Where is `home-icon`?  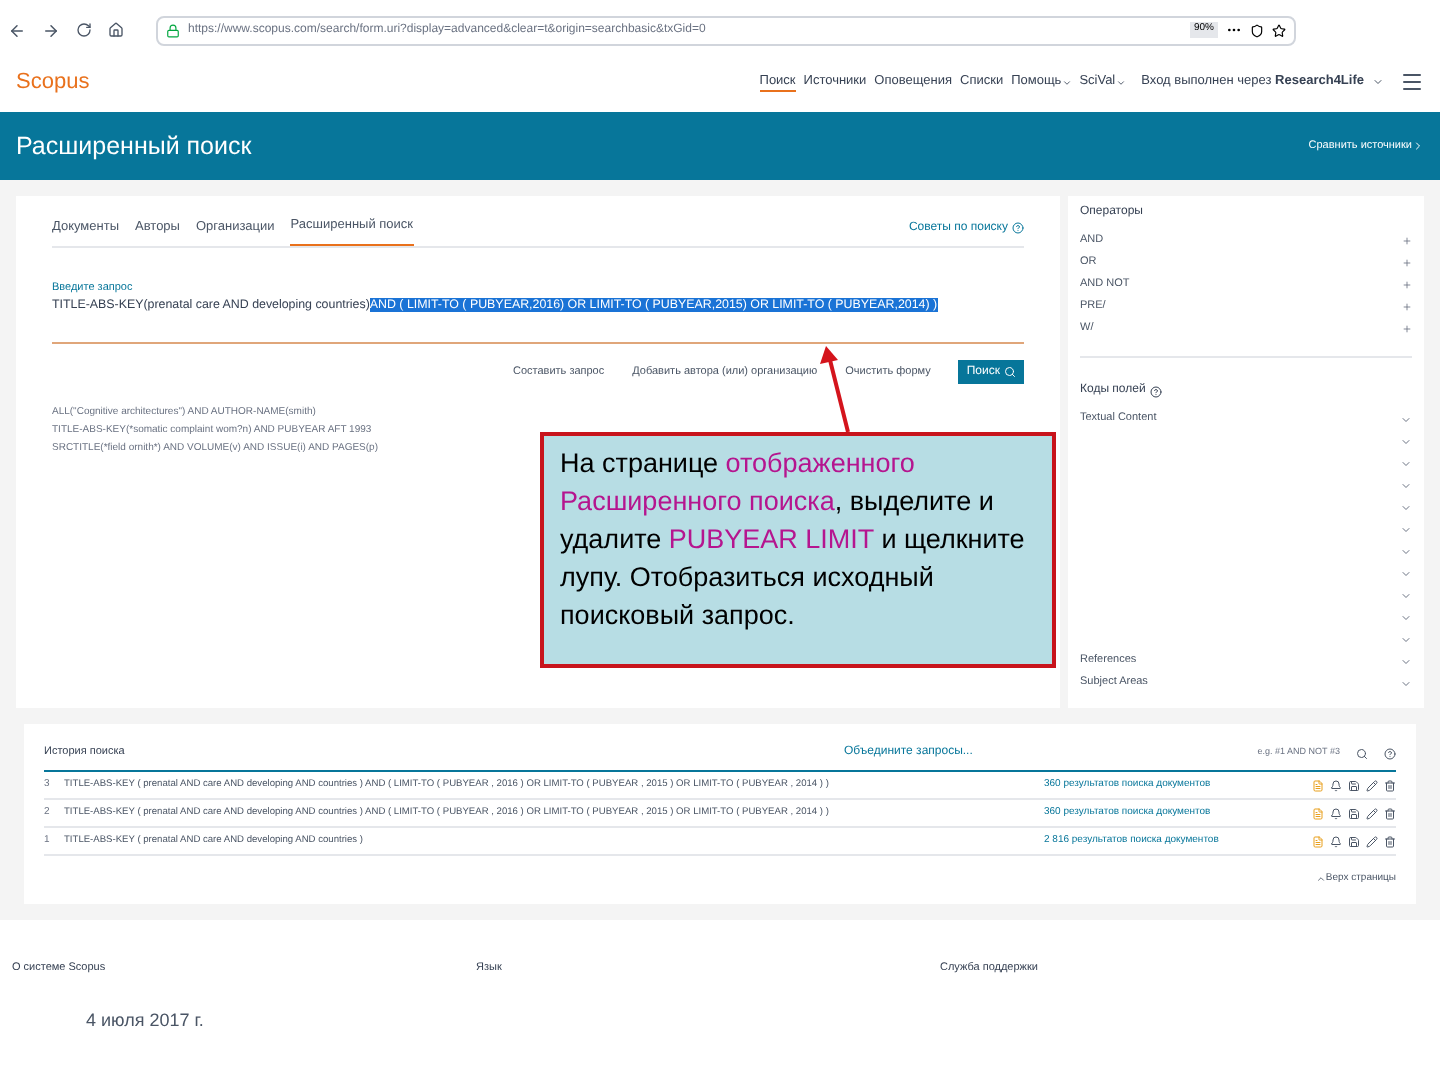 home-icon is located at coordinates (116, 30).